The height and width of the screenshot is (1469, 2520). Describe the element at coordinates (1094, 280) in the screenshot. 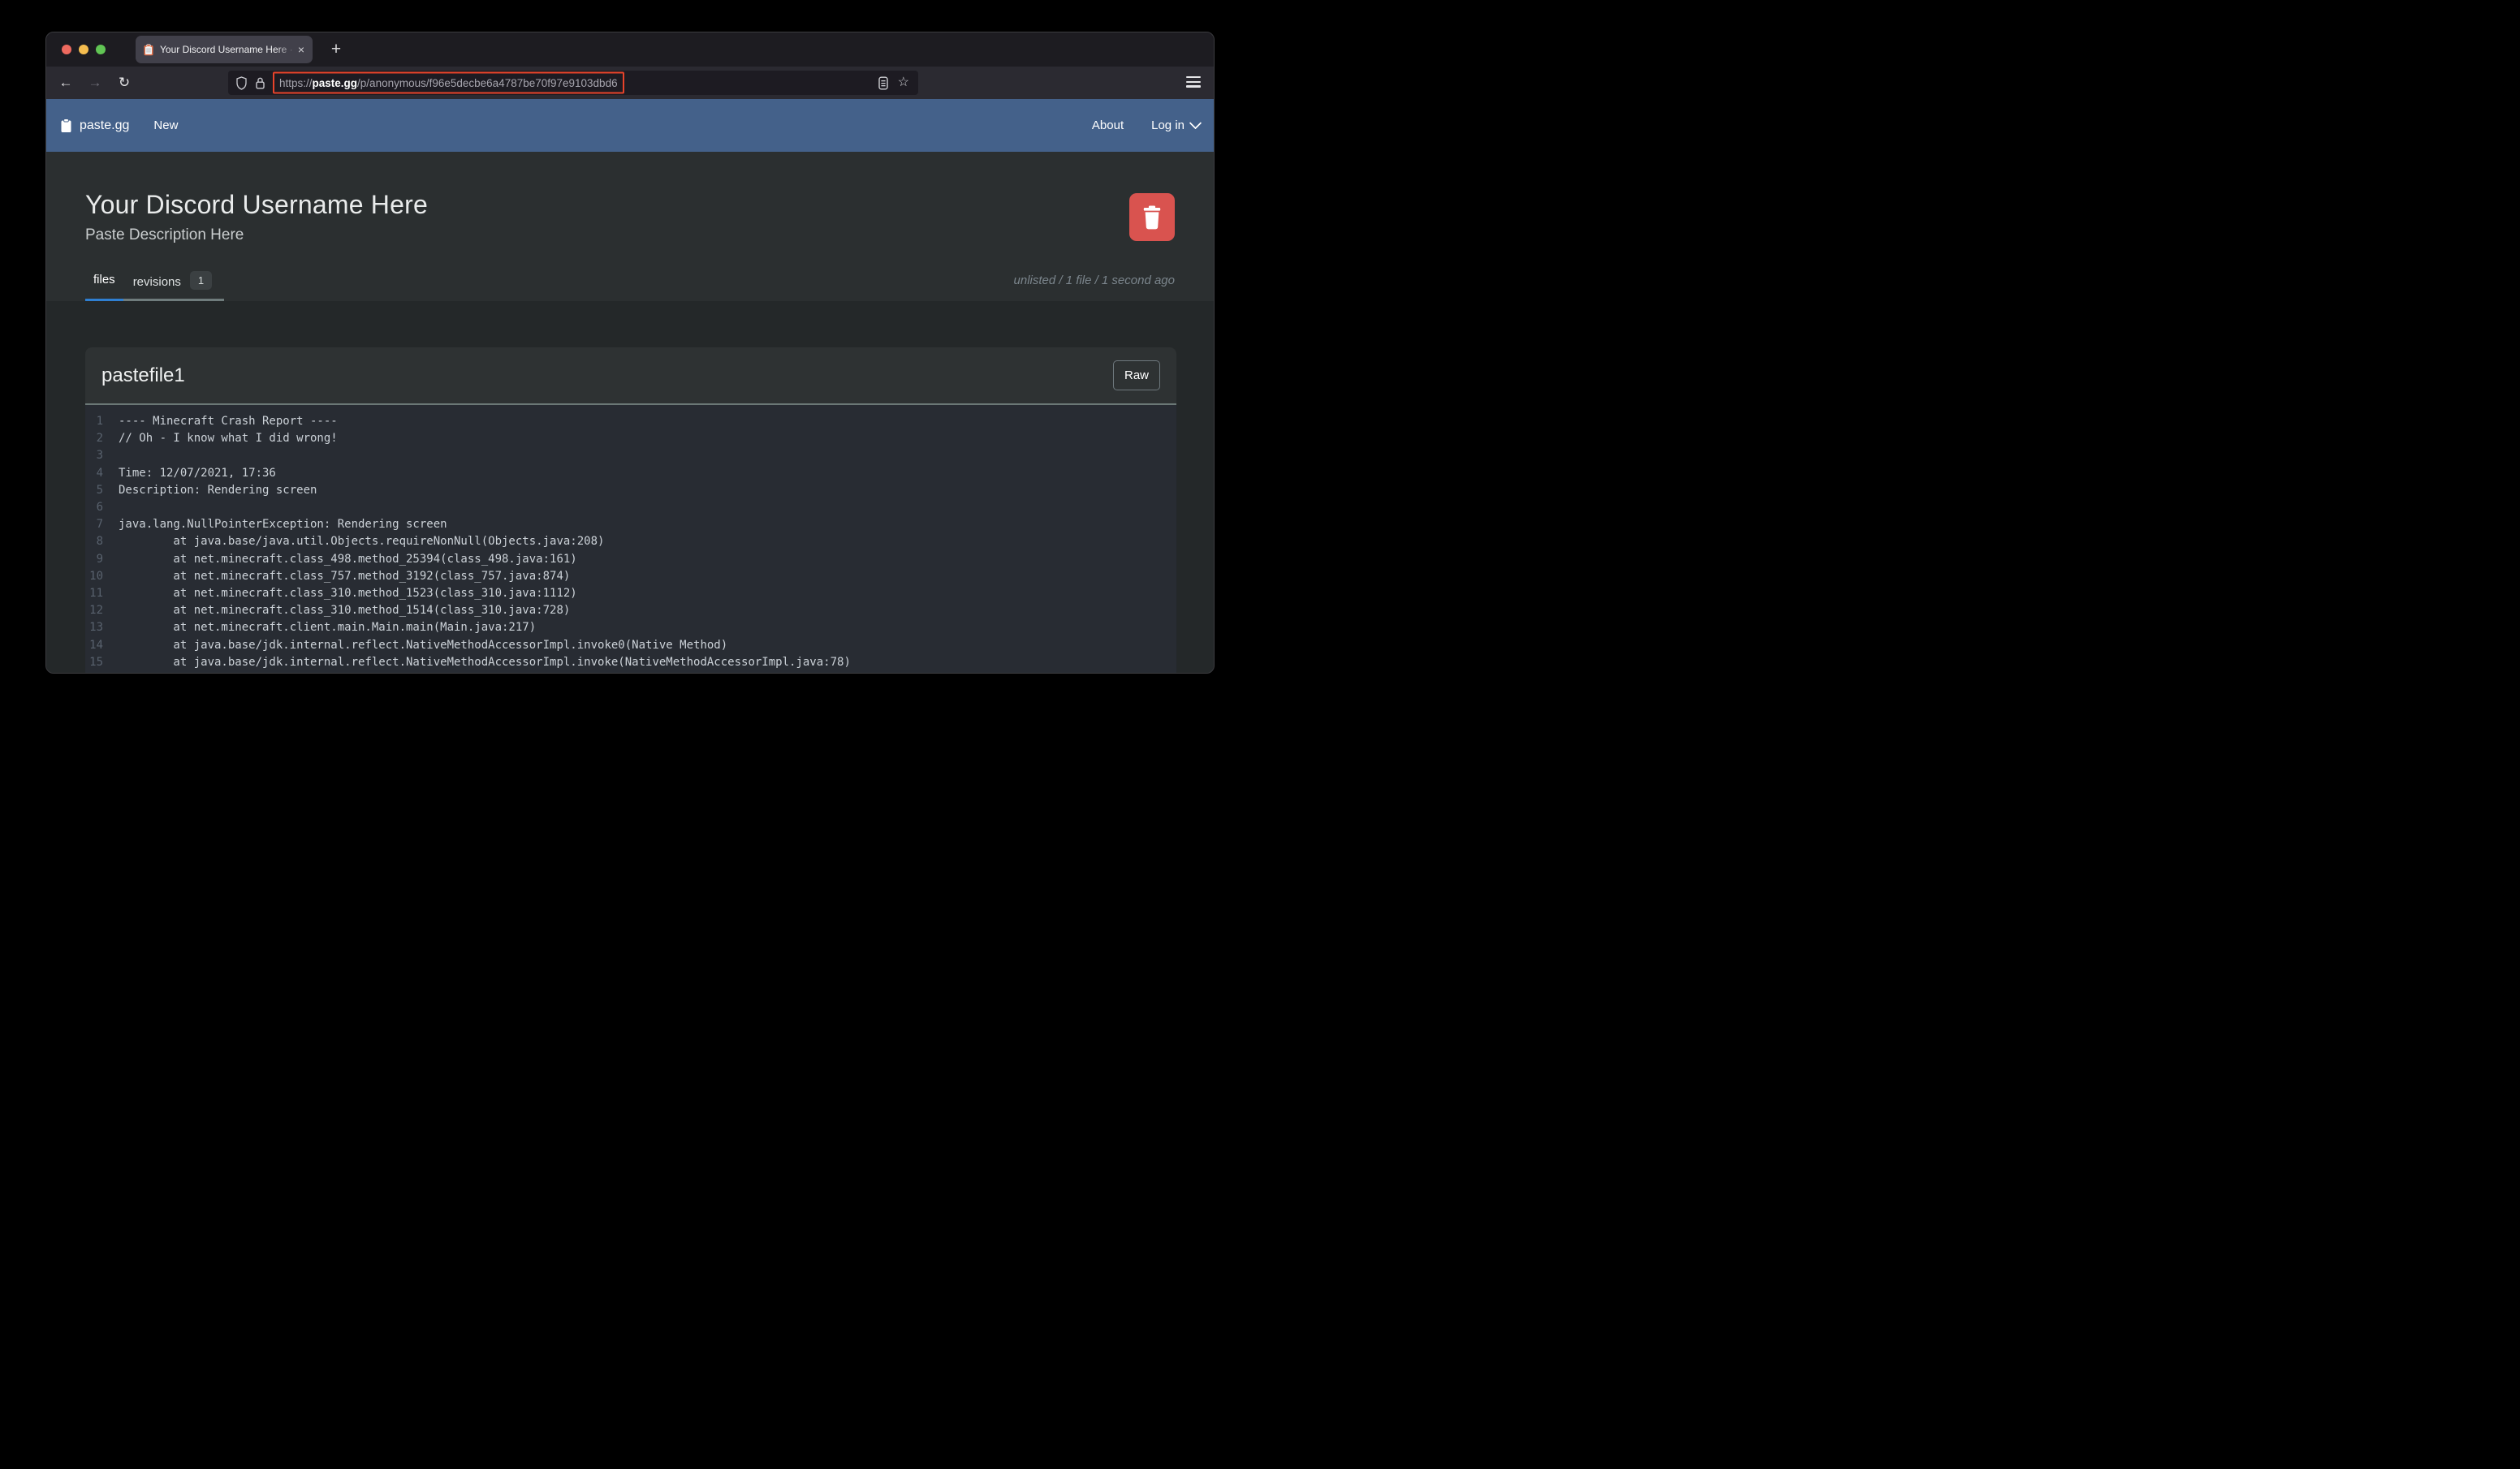

I see `paste-meta: unlisted / 1 file / 1 second ago` at that location.